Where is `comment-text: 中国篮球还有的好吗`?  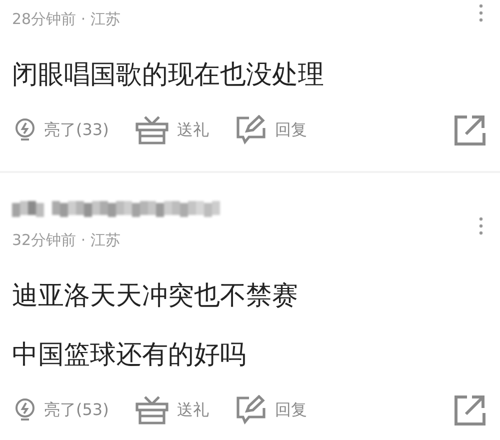 comment-text: 中国篮球还有的好吗 is located at coordinates (129, 355).